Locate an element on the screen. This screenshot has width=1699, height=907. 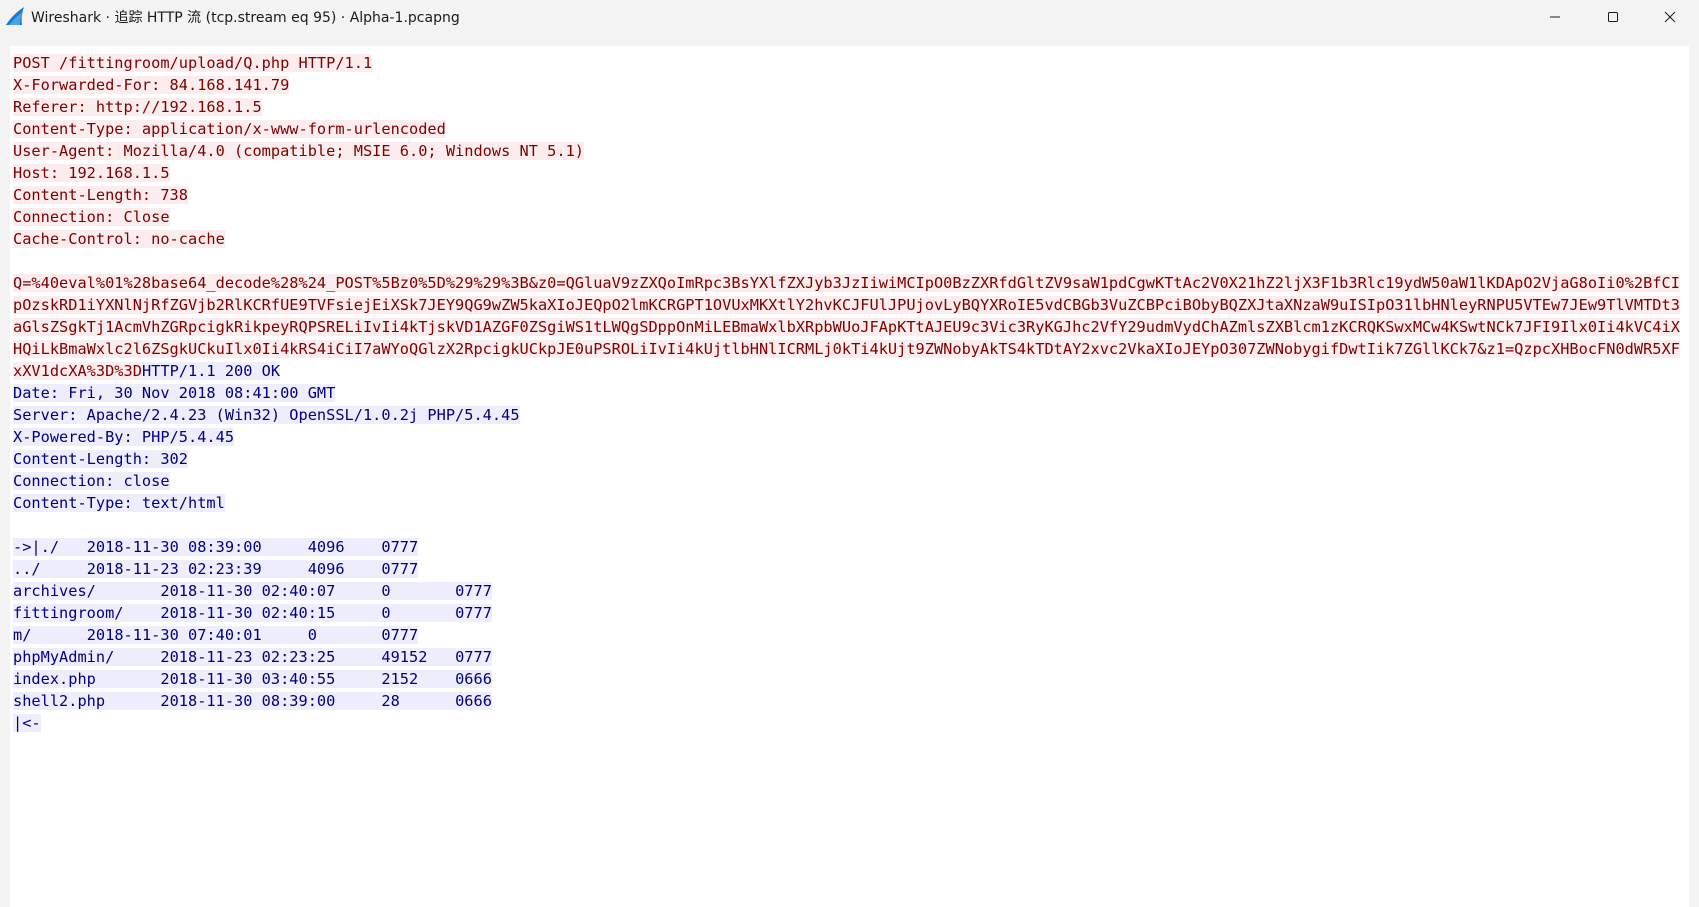
close-icon is located at coordinates (1670, 16).